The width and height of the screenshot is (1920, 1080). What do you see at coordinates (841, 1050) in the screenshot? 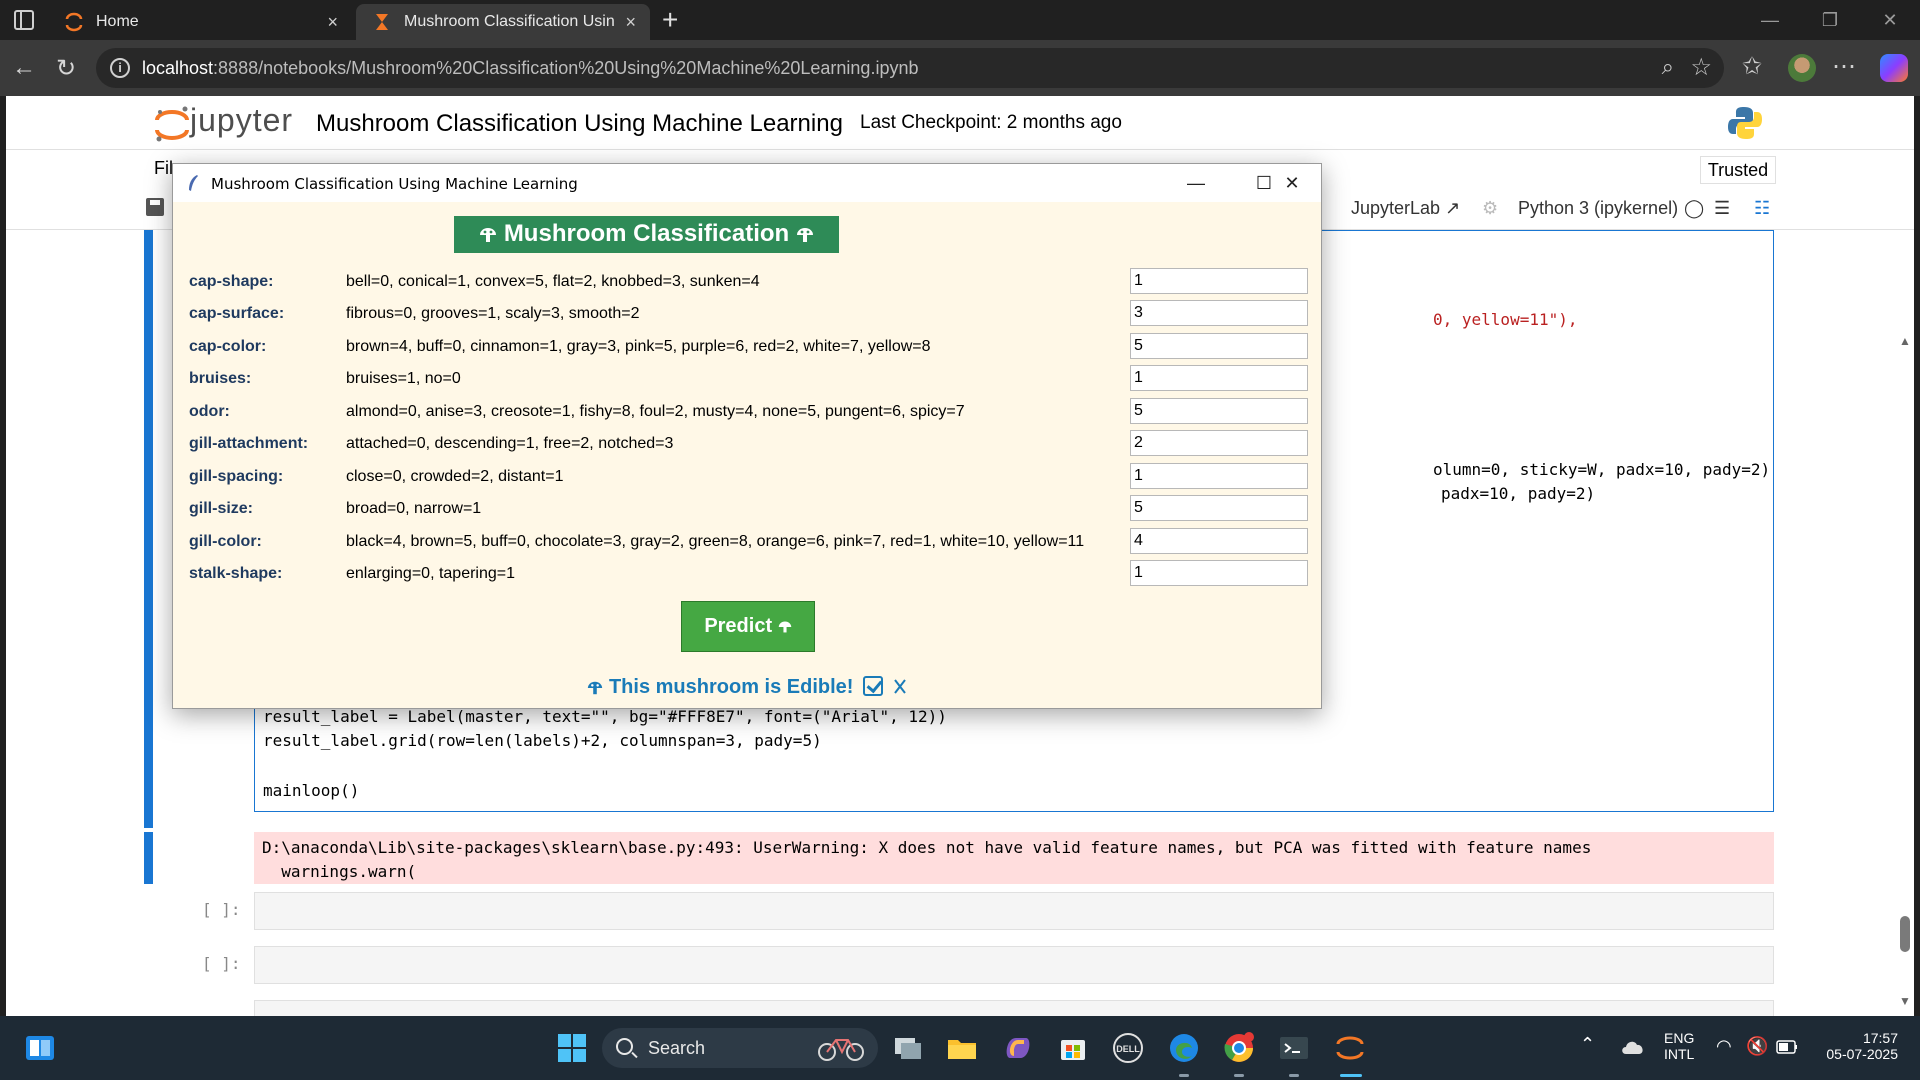
I see `bicycle-icon` at bounding box center [841, 1050].